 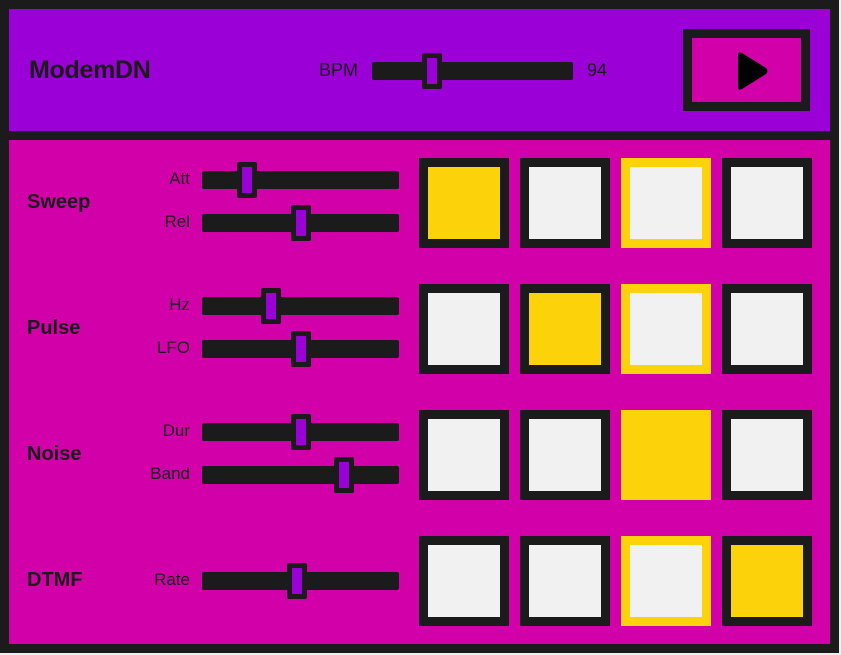 What do you see at coordinates (339, 70) in the screenshot?
I see `bpm-label: BPM` at bounding box center [339, 70].